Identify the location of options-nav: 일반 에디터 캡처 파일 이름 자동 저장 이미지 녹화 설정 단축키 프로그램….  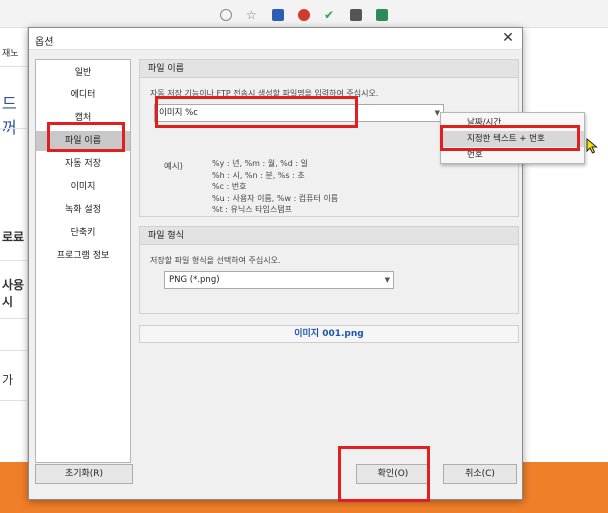
(83, 261).